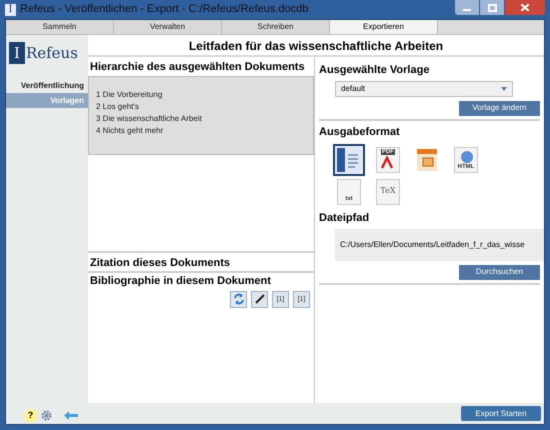  What do you see at coordinates (427, 160) in the screenshot?
I see `slides-icon` at bounding box center [427, 160].